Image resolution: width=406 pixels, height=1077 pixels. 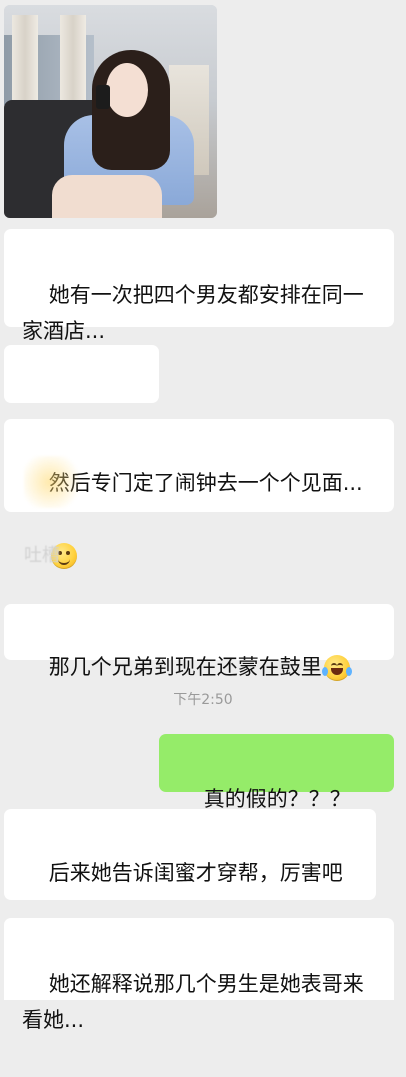 What do you see at coordinates (185, 667) in the screenshot?
I see `message-text: 那几个兄弟到现在还蒙在鼓里` at bounding box center [185, 667].